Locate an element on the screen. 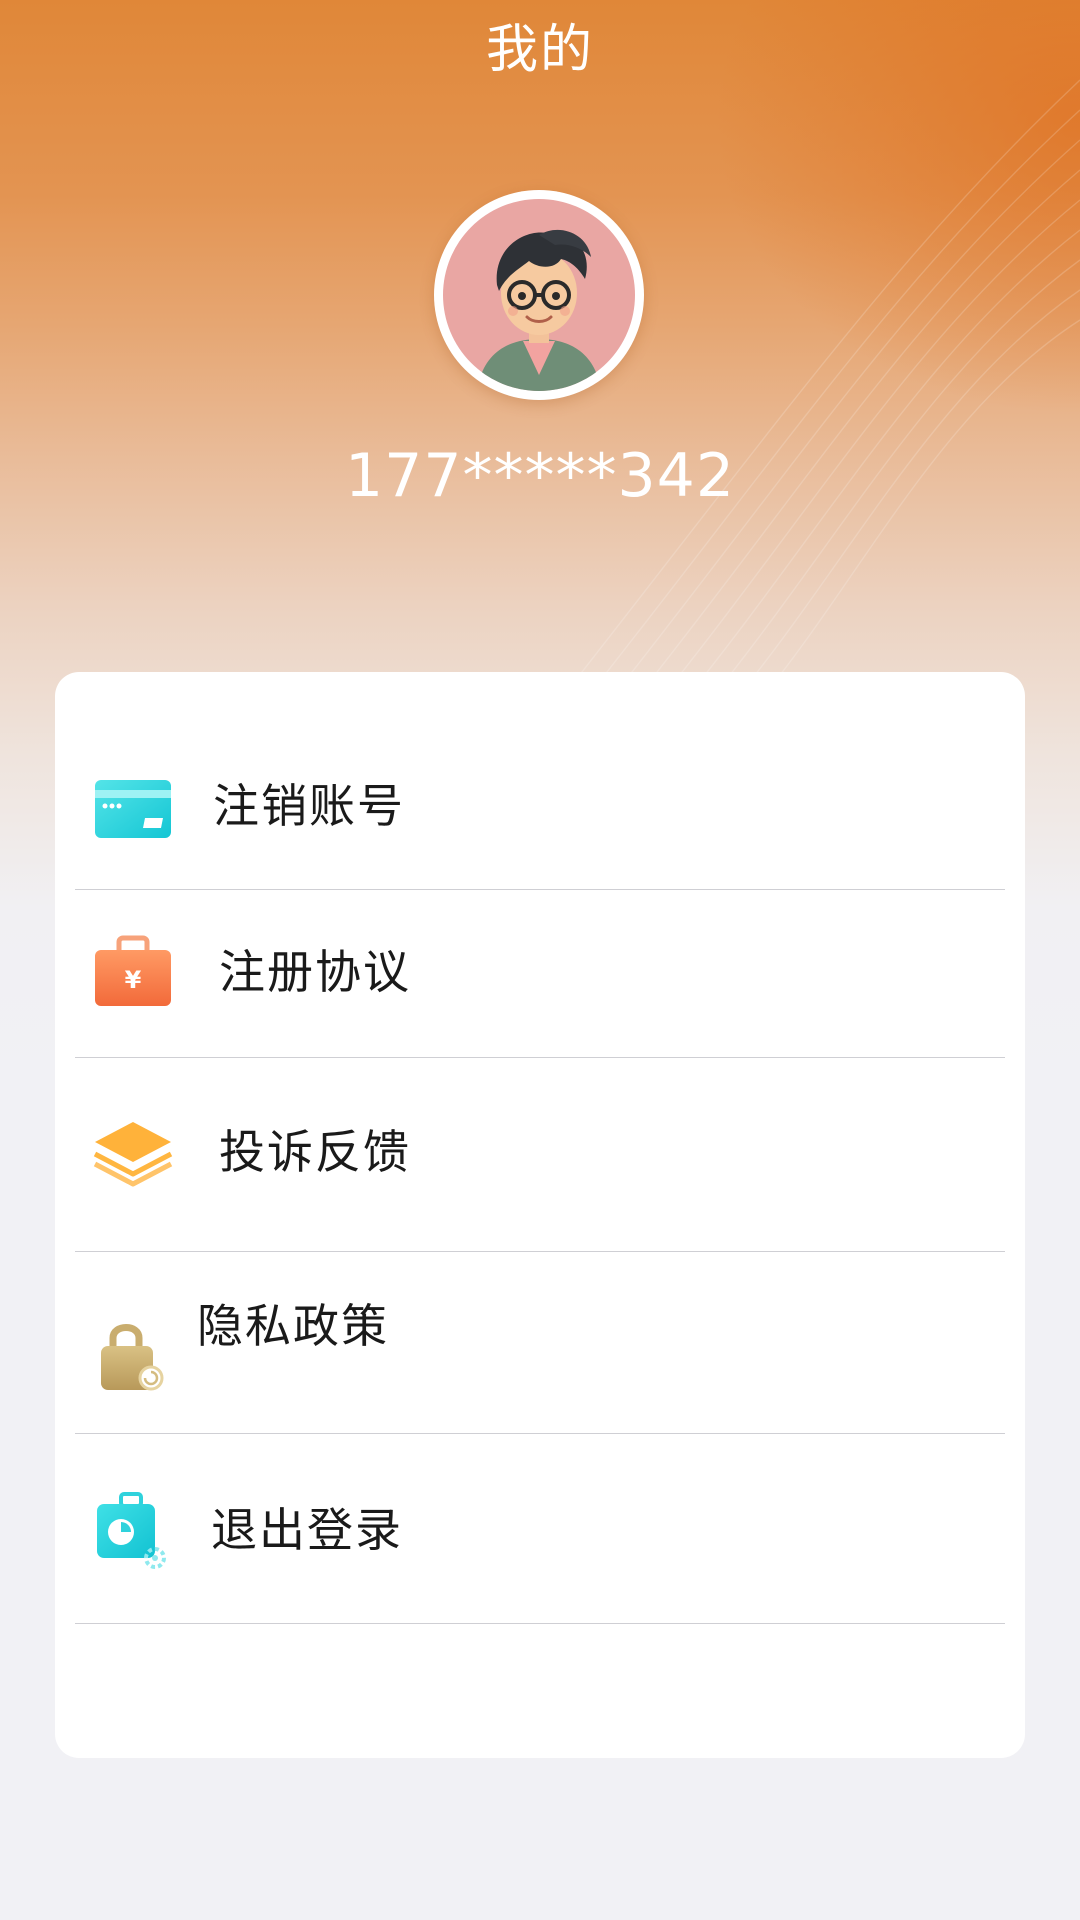 This screenshot has width=1080, height=1920. briefcase-yen-icon: ¥ is located at coordinates (133, 970).